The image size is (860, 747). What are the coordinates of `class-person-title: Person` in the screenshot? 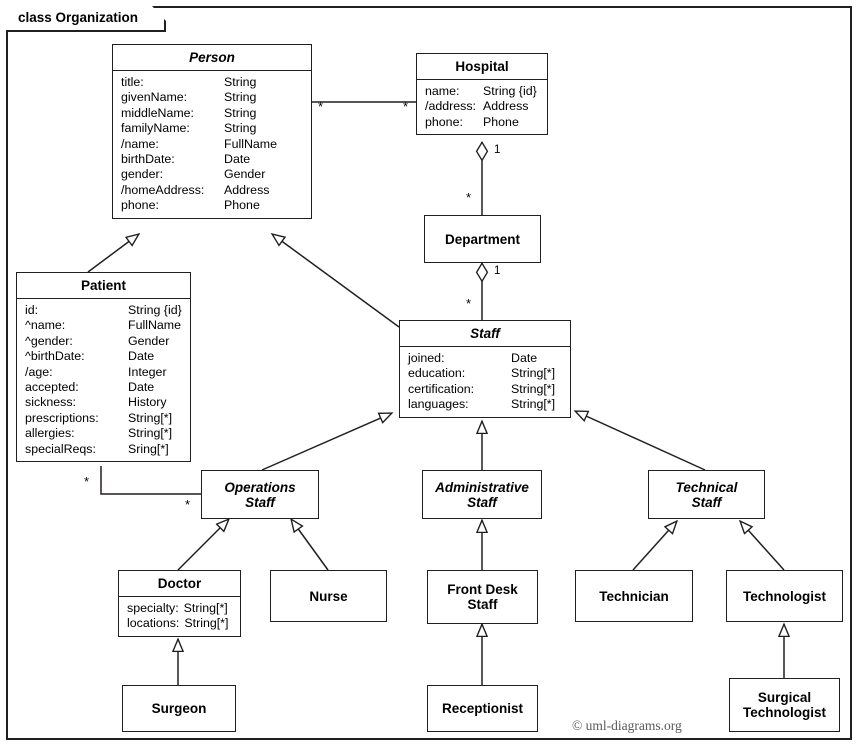 It's located at (212, 57).